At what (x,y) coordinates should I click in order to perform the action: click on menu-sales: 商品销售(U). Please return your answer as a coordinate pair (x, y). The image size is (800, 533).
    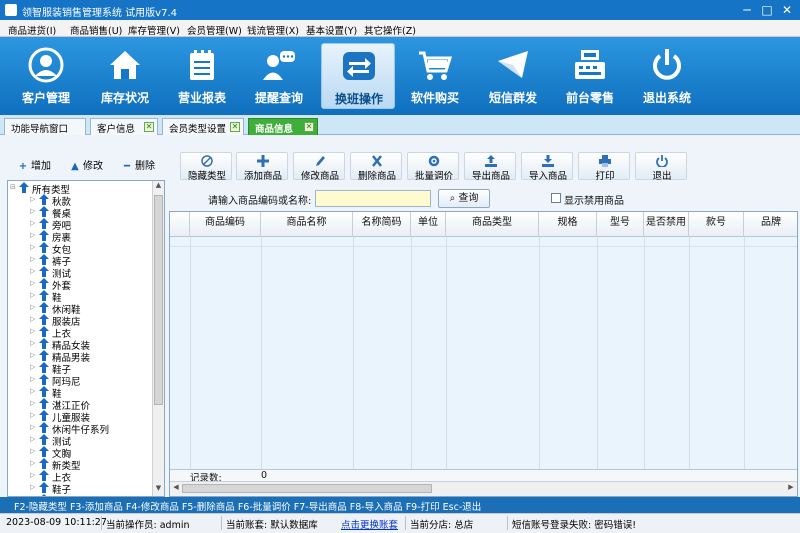
    Looking at the image, I should click on (96, 30).